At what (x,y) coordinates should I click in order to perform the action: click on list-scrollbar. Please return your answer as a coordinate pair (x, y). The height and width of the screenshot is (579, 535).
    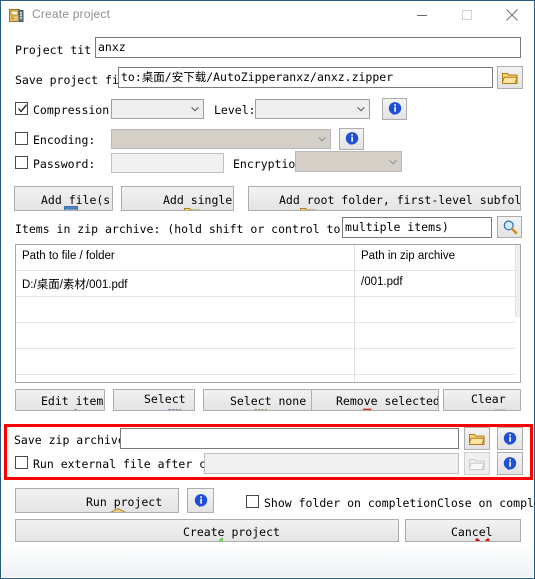
    Looking at the image, I should click on (517, 313).